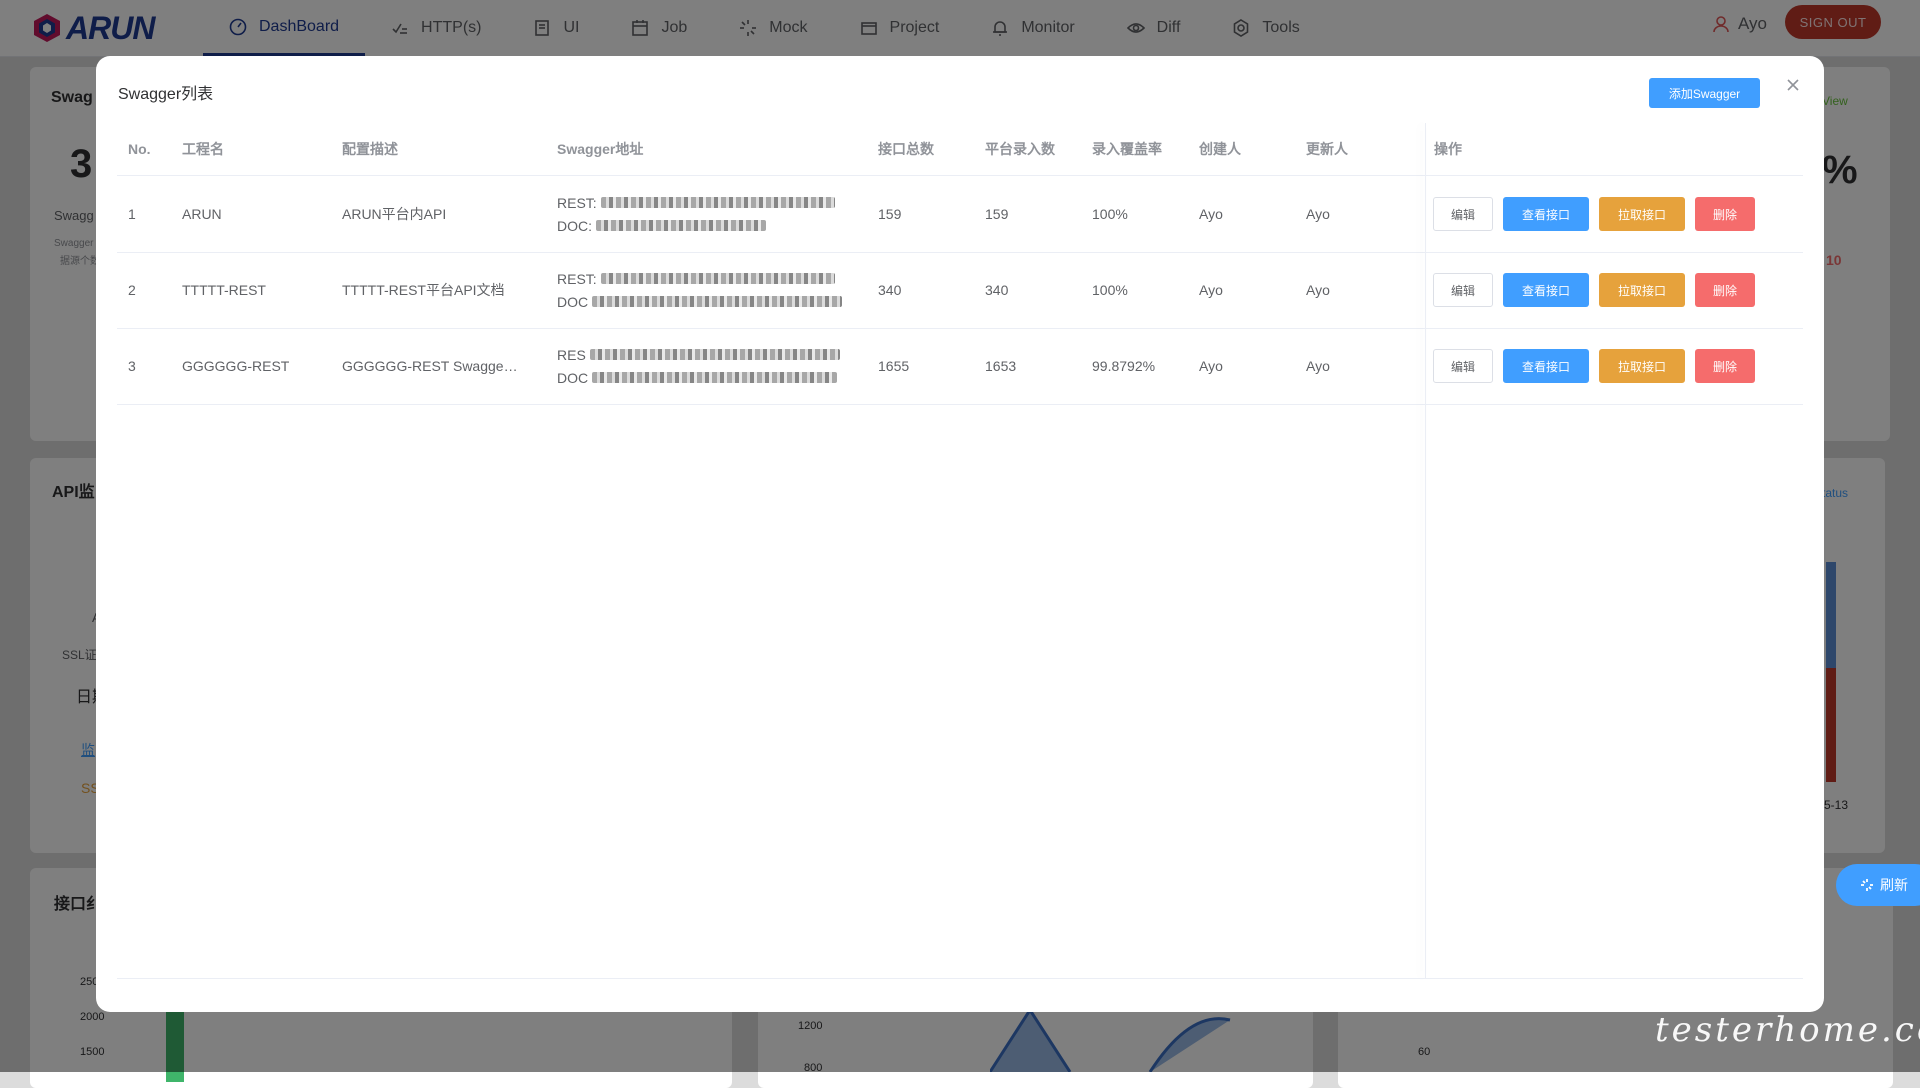 The image size is (1920, 1088). I want to click on cell-no: 1, so click(132, 214).